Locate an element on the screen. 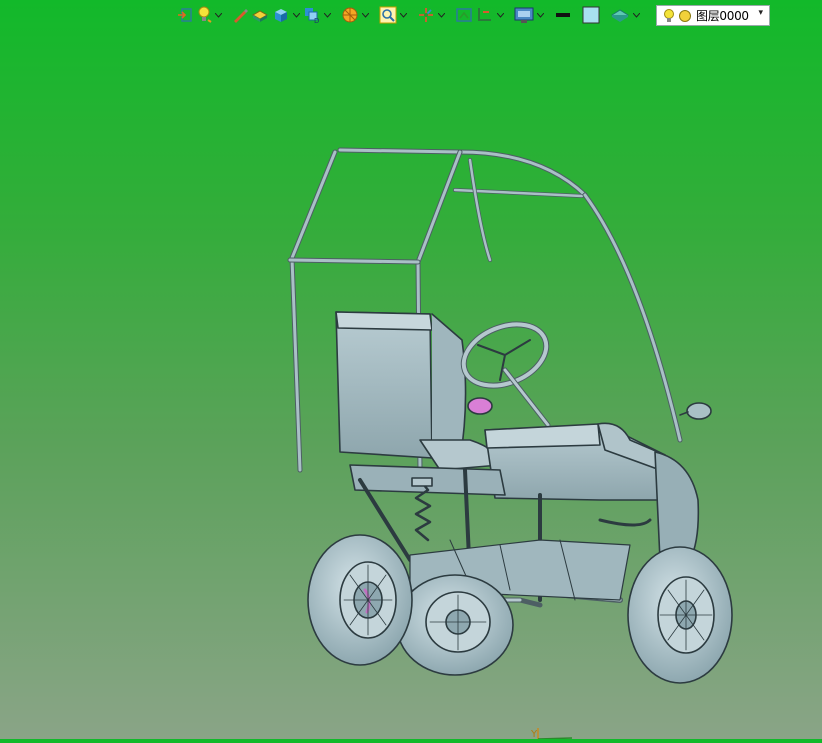 This screenshot has width=822, height=743. layer-dropdown: 图层0000 ▾ is located at coordinates (713, 15).